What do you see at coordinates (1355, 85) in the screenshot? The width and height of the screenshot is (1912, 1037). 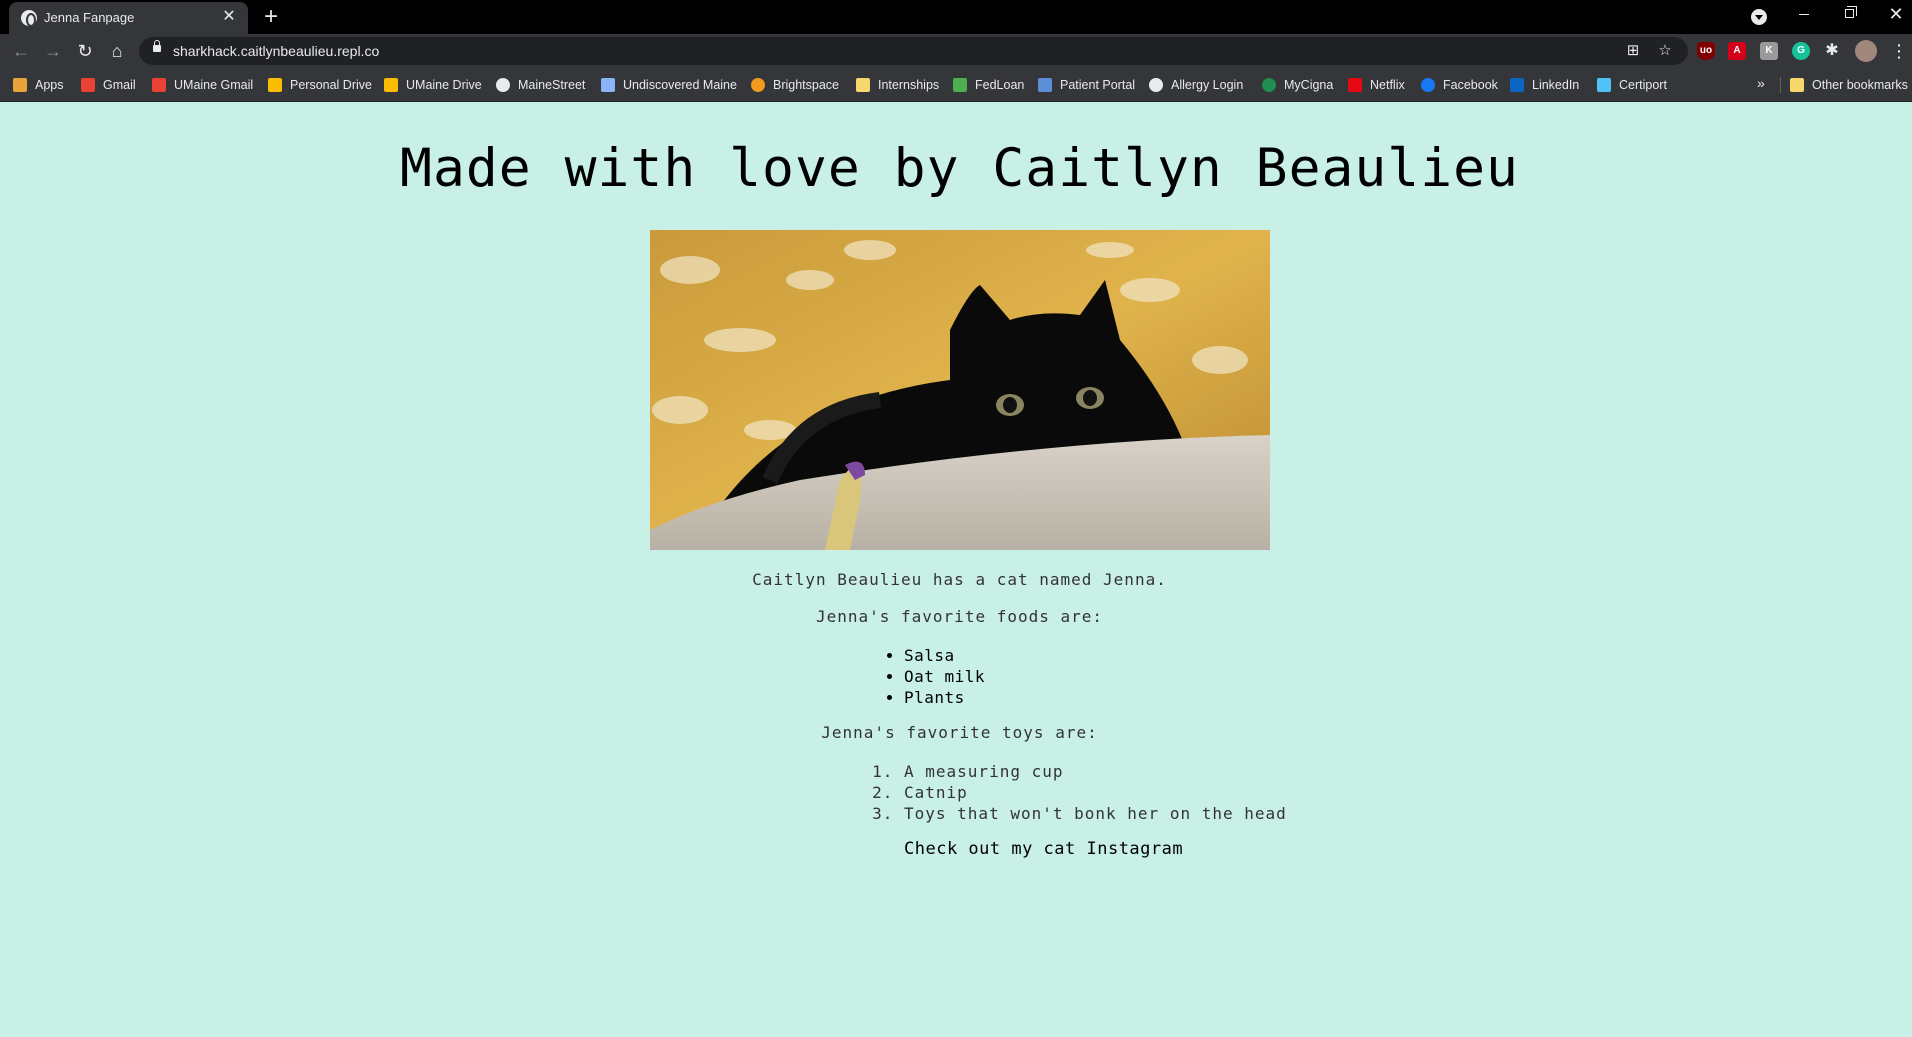 I see `netflix-icon` at bounding box center [1355, 85].